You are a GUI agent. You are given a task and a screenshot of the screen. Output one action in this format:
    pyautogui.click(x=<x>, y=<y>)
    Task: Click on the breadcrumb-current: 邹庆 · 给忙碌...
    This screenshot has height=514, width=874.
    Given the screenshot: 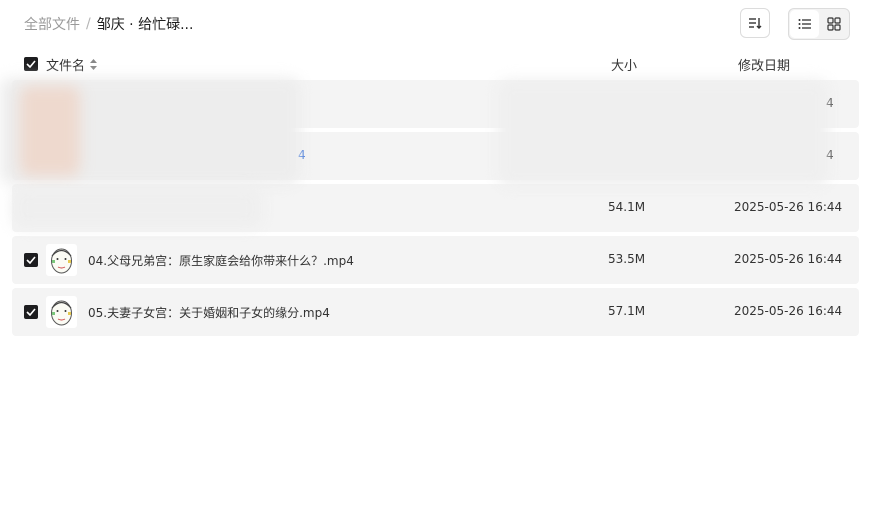 What is the action you would take?
    pyautogui.click(x=145, y=25)
    